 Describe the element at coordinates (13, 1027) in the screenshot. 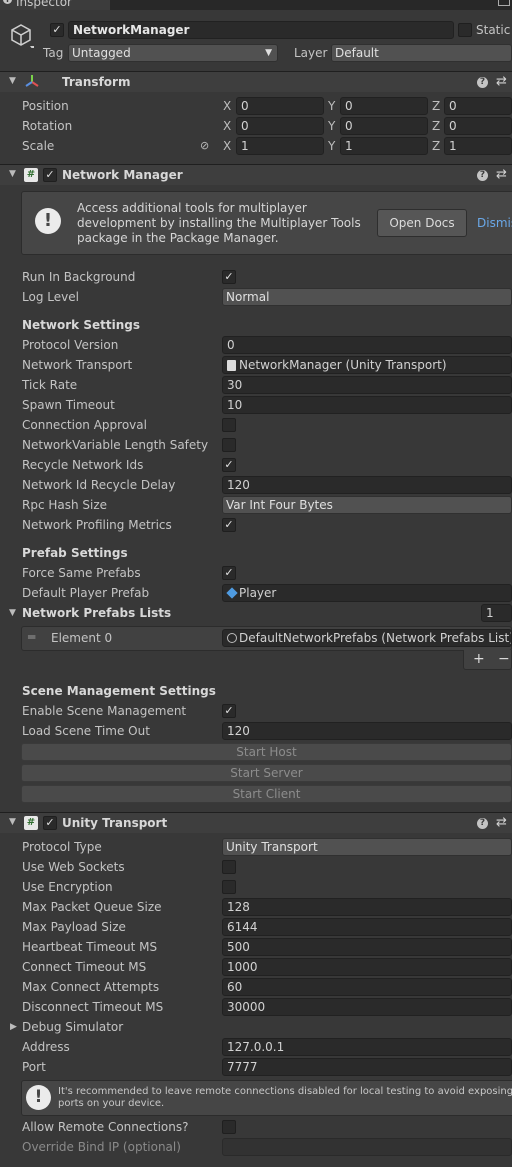

I see `foldout-arrow-icon: ▶` at that location.